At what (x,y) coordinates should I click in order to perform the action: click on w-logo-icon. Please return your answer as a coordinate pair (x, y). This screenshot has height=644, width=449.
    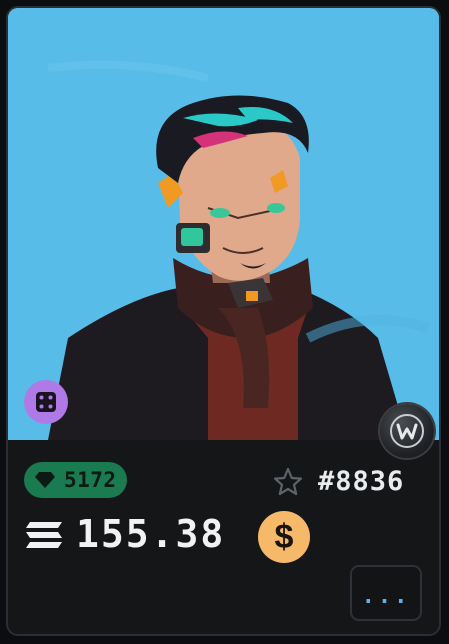
    Looking at the image, I should click on (407, 431).